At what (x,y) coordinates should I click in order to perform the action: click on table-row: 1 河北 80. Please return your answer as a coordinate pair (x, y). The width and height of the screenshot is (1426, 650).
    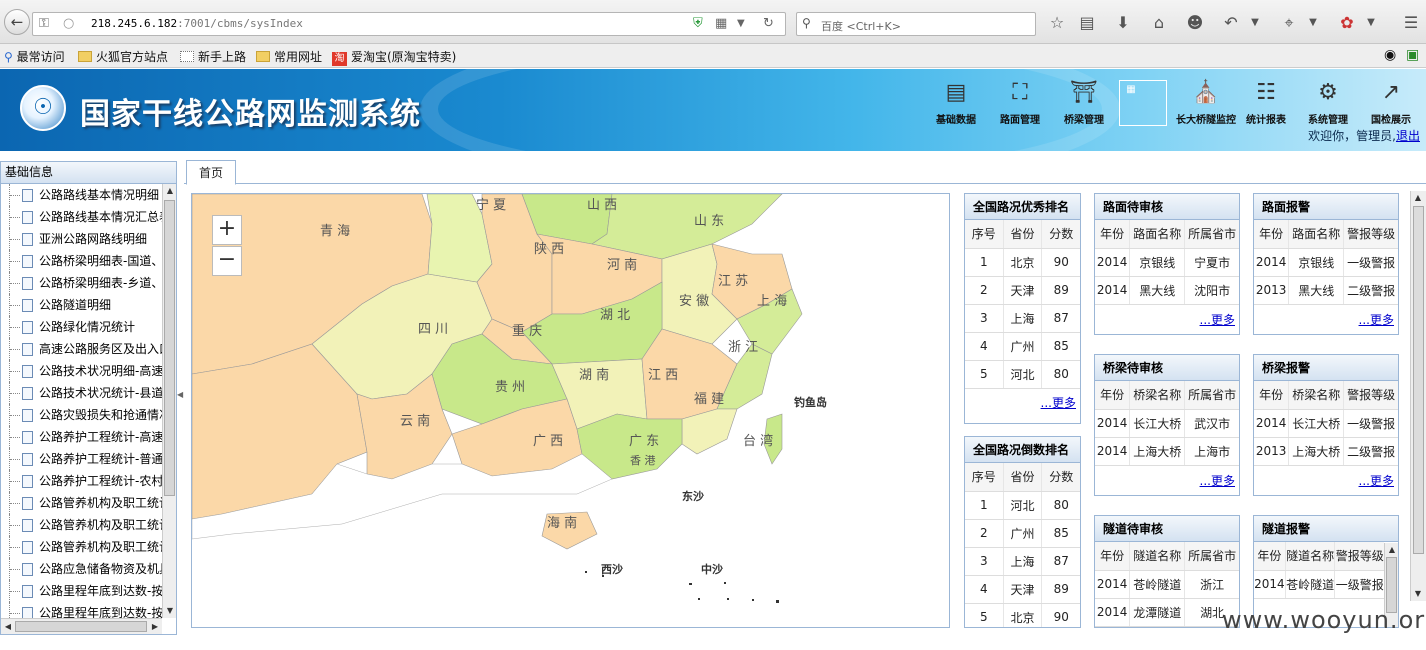
    Looking at the image, I should click on (1022, 505).